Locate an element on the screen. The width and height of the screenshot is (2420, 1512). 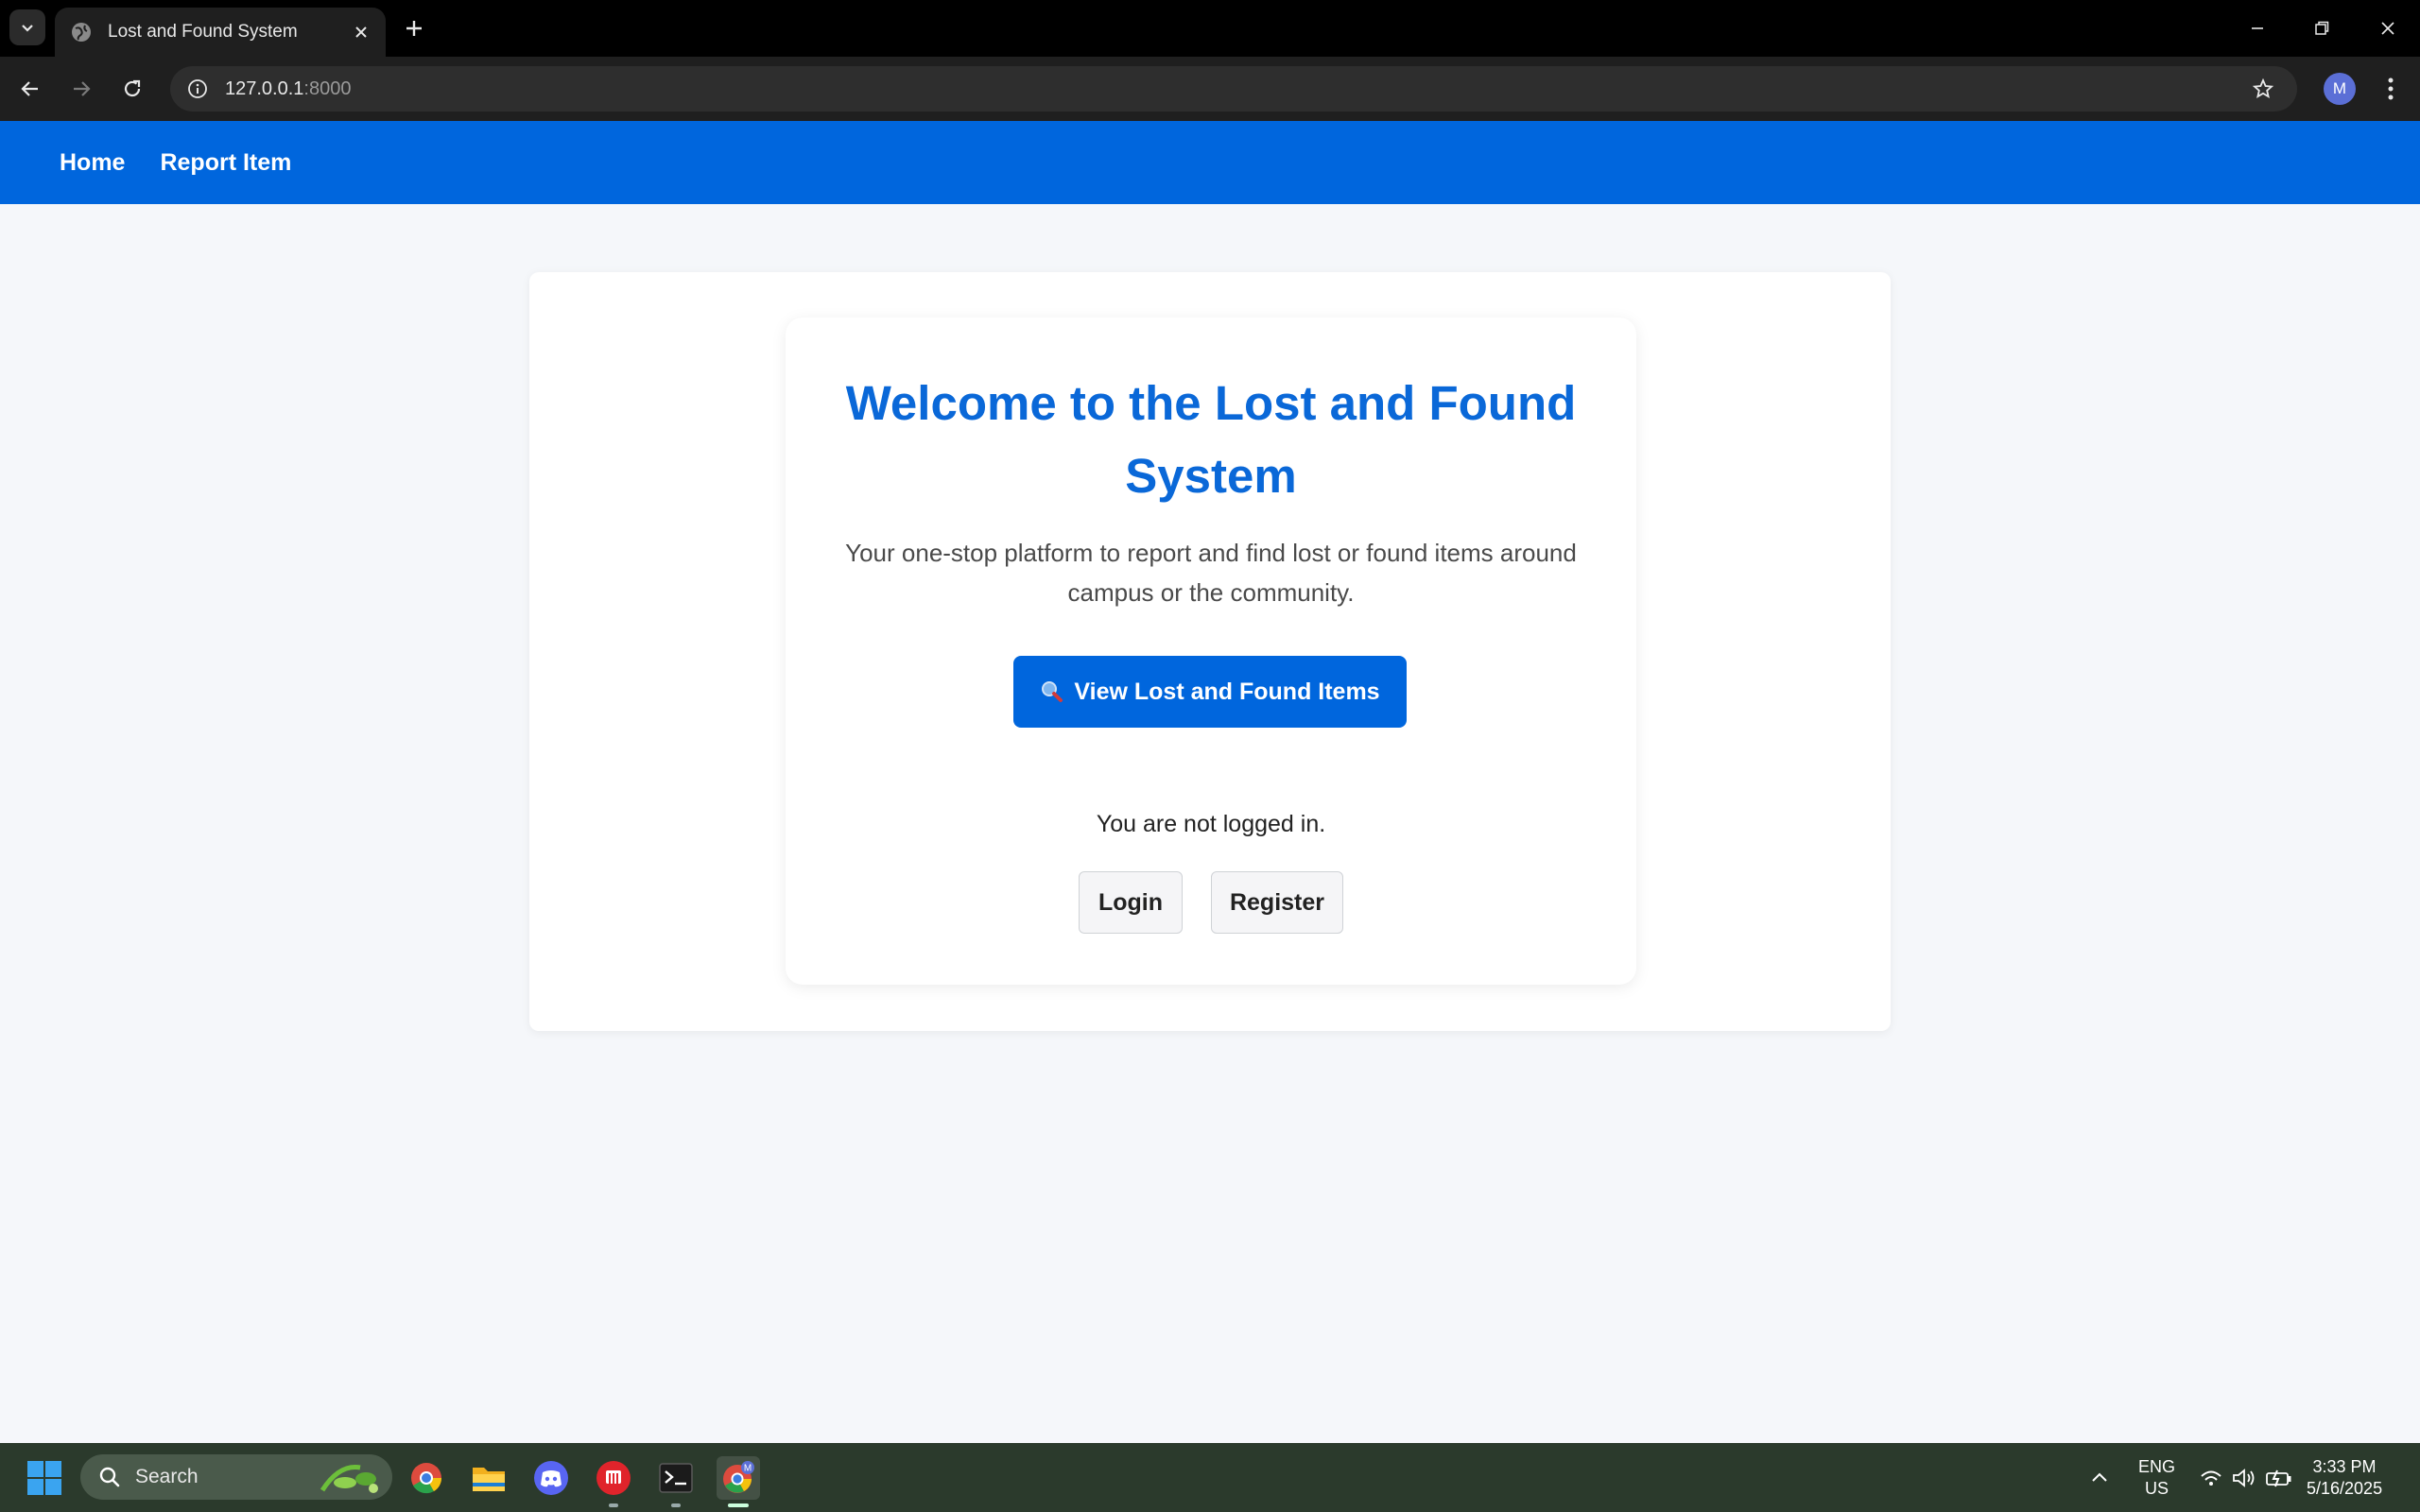
new-tab-button is located at coordinates (414, 28).